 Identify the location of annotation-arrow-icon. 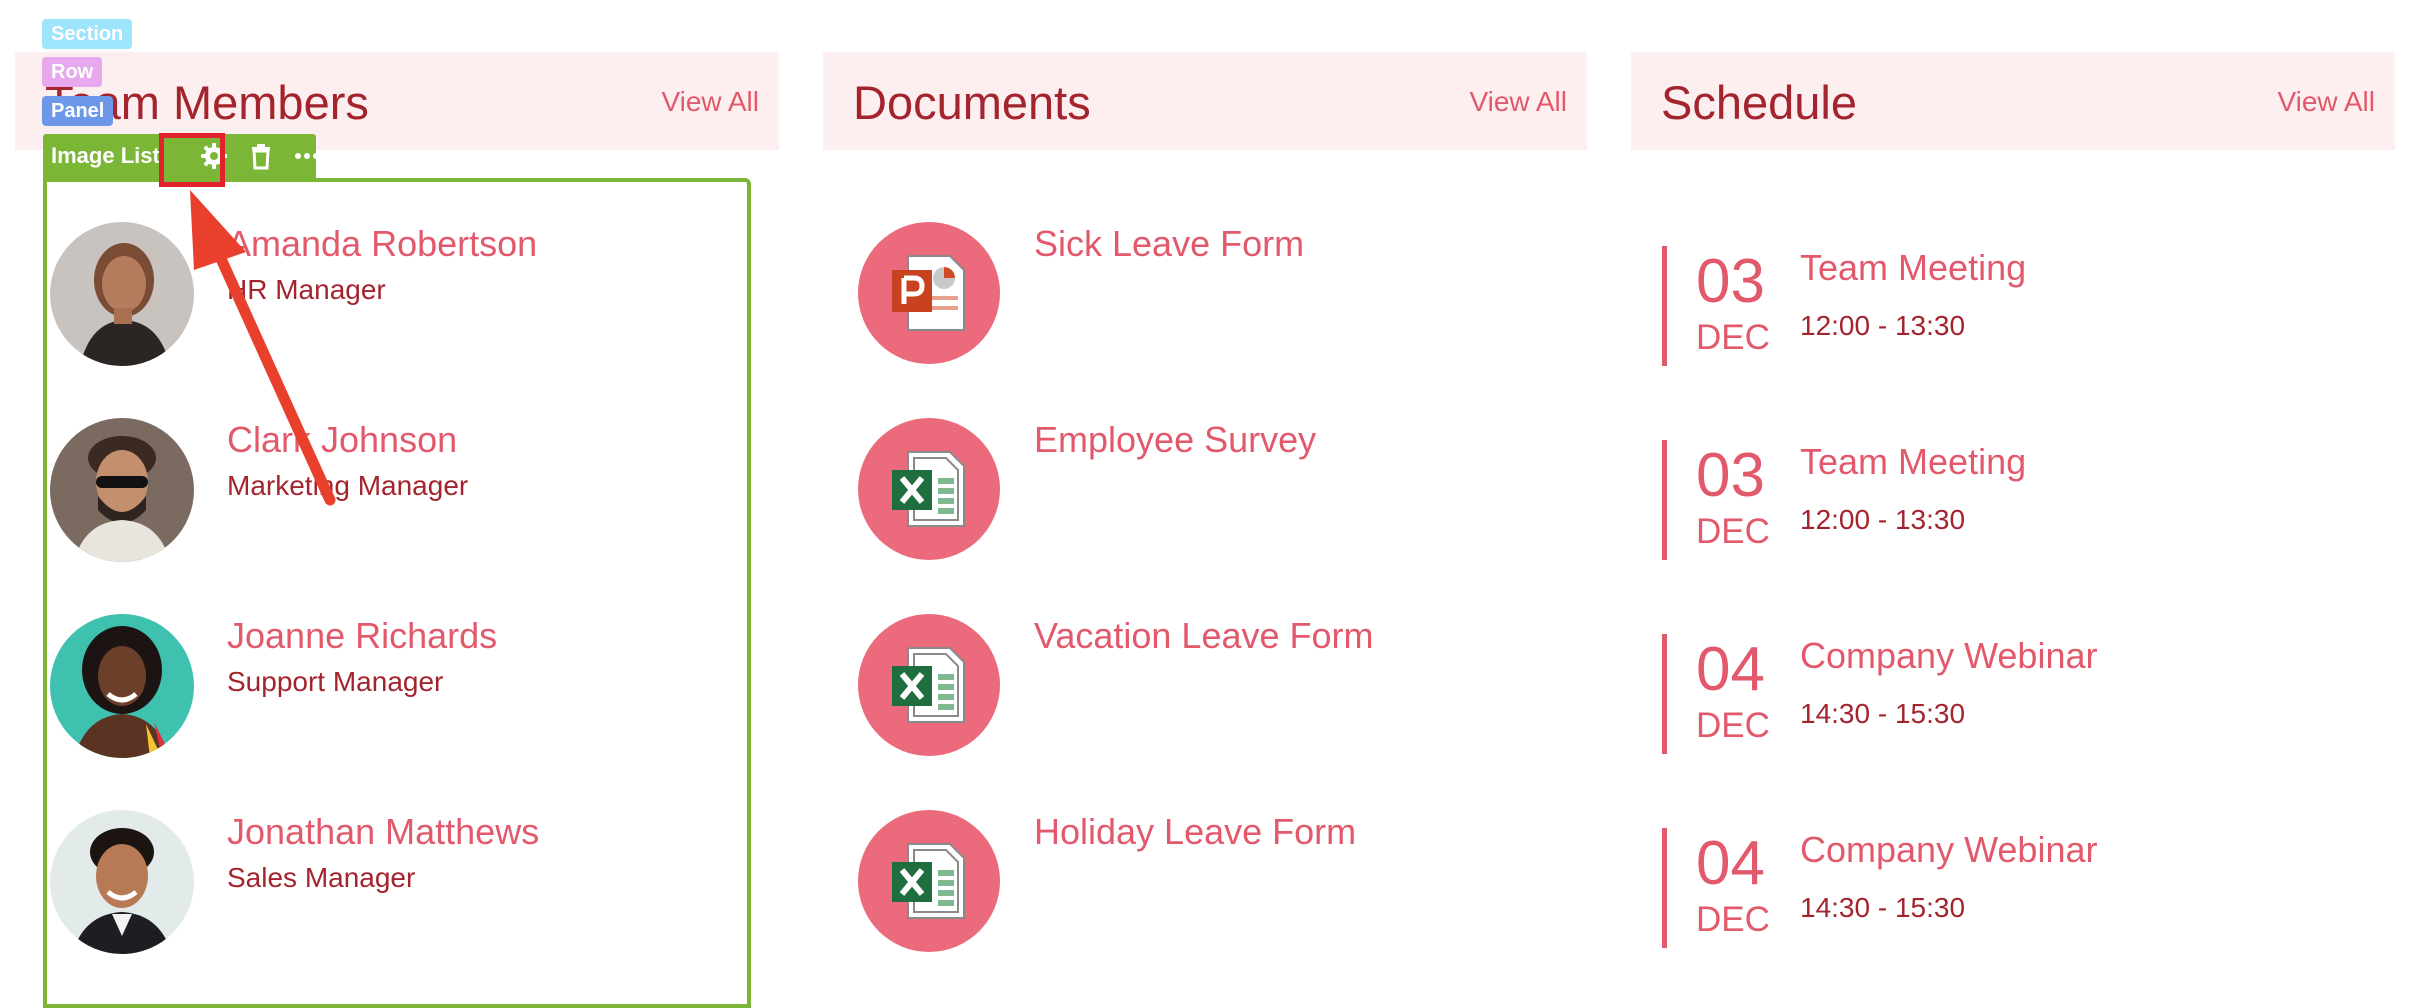
(263, 348).